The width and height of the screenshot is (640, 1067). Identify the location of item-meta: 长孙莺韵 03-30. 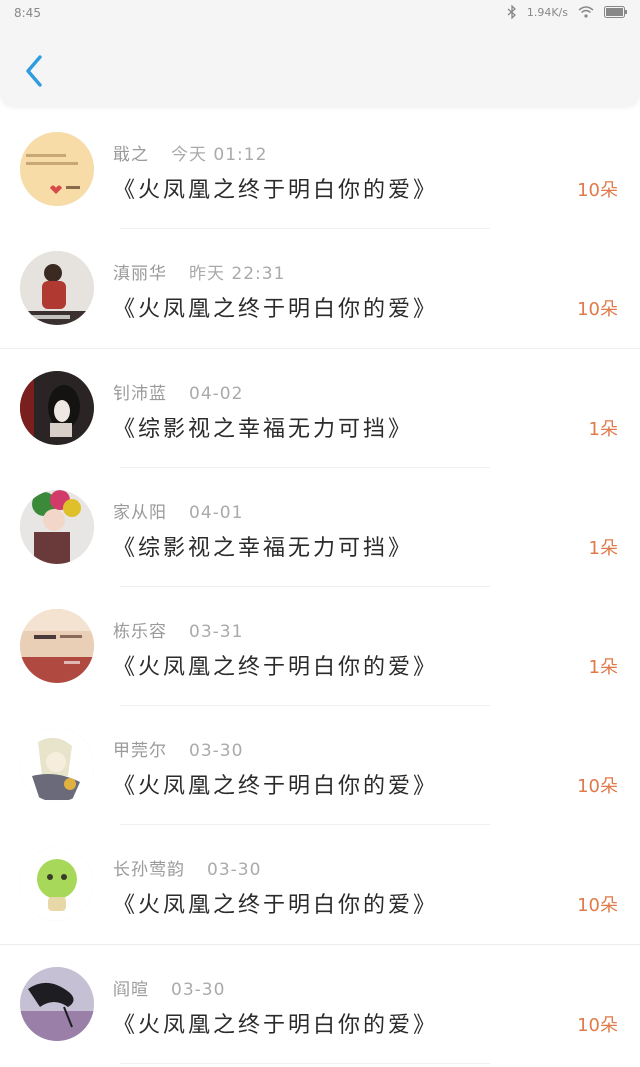
(187, 867).